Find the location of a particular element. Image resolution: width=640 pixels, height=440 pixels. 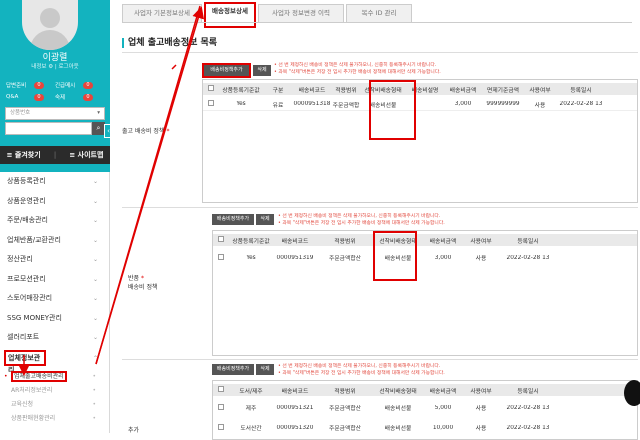

arrow-to-tab is located at coordinates (150, 185).